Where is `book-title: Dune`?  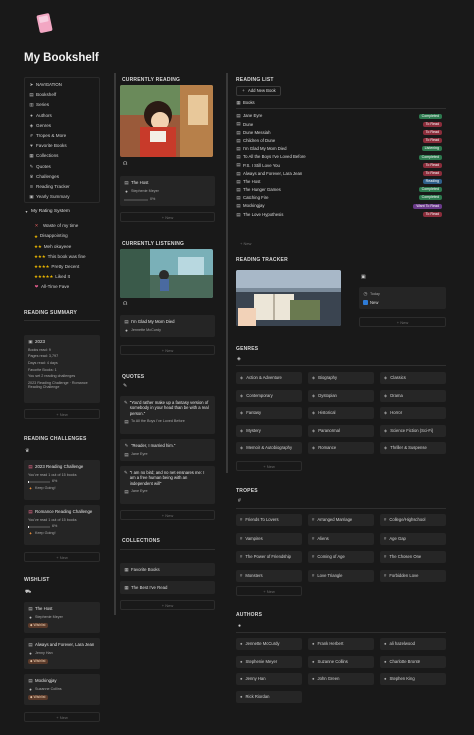 book-title: Dune is located at coordinates (248, 124).